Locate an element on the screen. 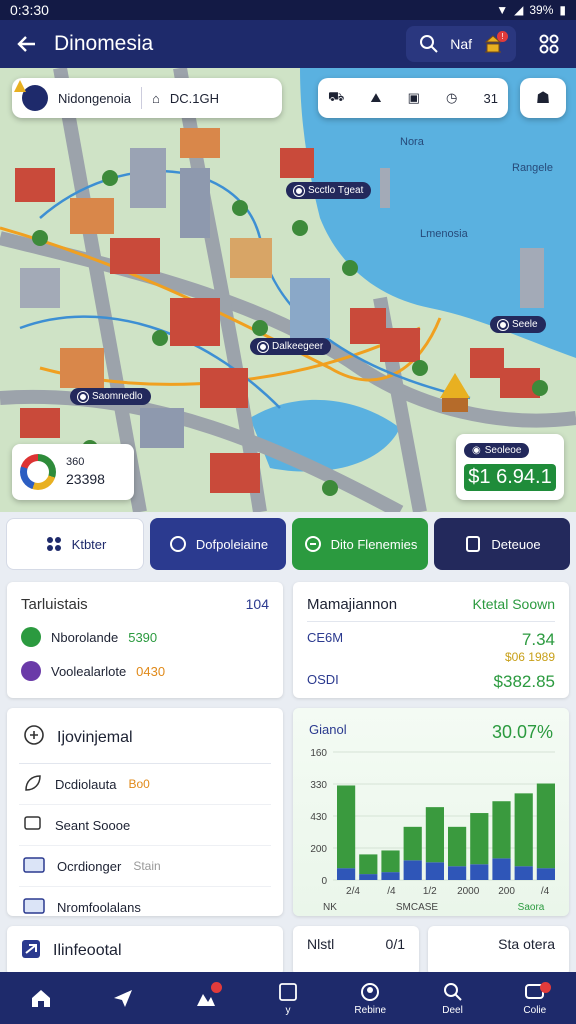  list-item: Seant Soooe is located at coordinates (145, 825).